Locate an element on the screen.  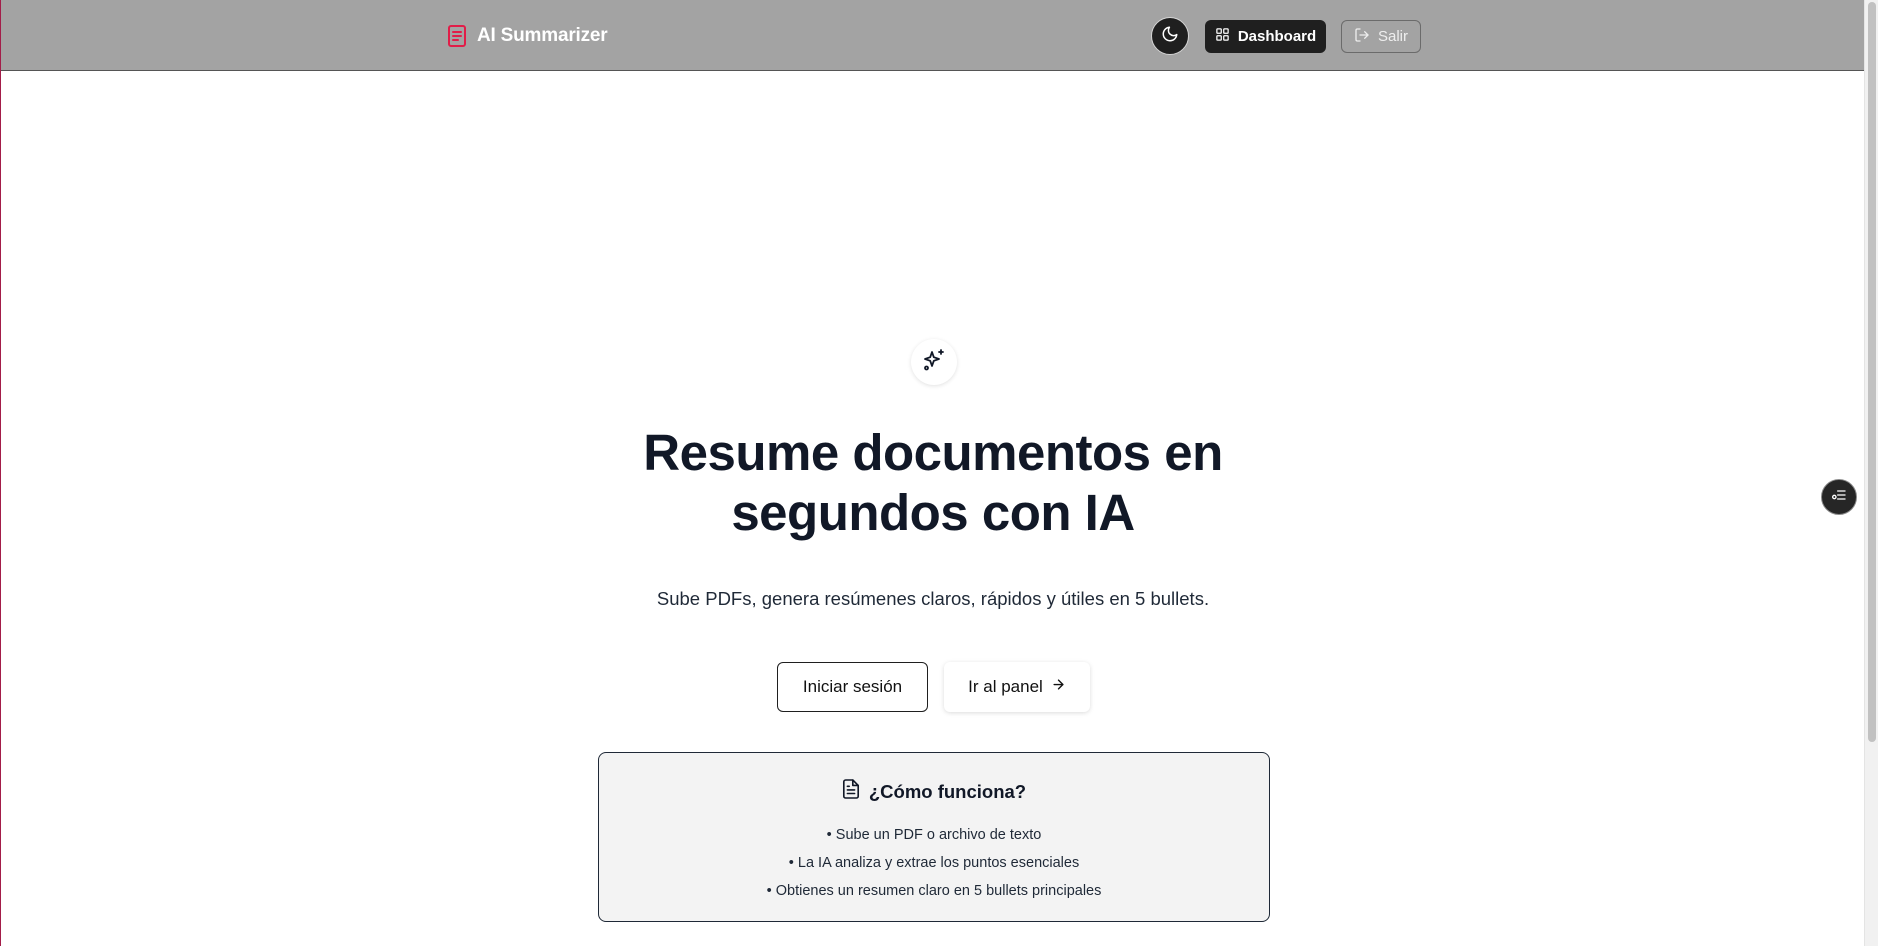
go-to-panel-button: Ir al panel is located at coordinates (1017, 687).